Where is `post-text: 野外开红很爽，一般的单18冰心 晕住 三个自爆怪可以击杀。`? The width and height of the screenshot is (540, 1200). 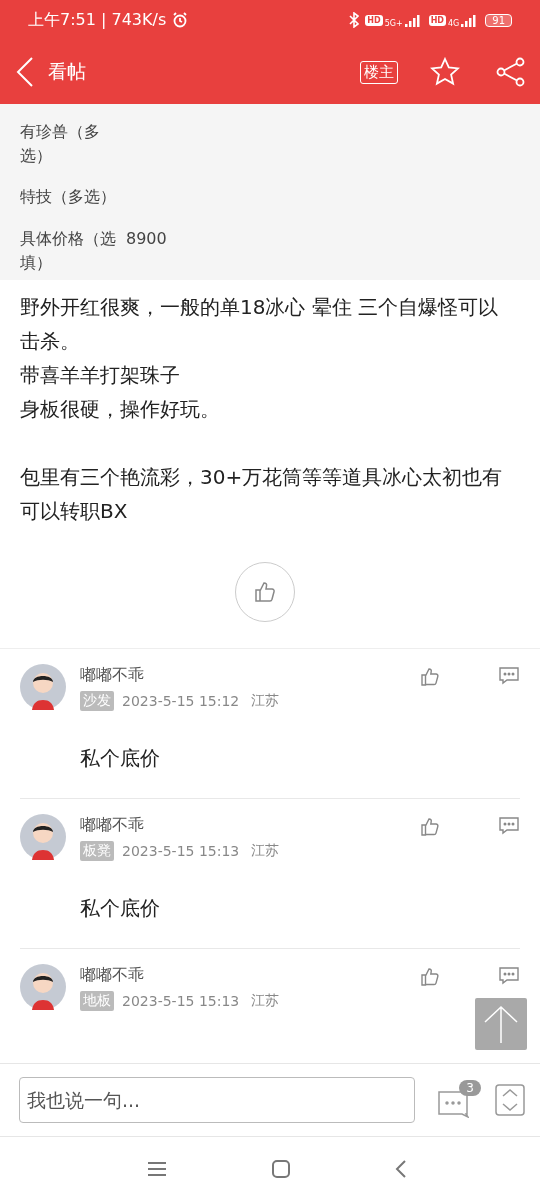 post-text: 野外开红很爽，一般的单18冰心 晕住 三个自爆怪可以击杀。 is located at coordinates (260, 324).